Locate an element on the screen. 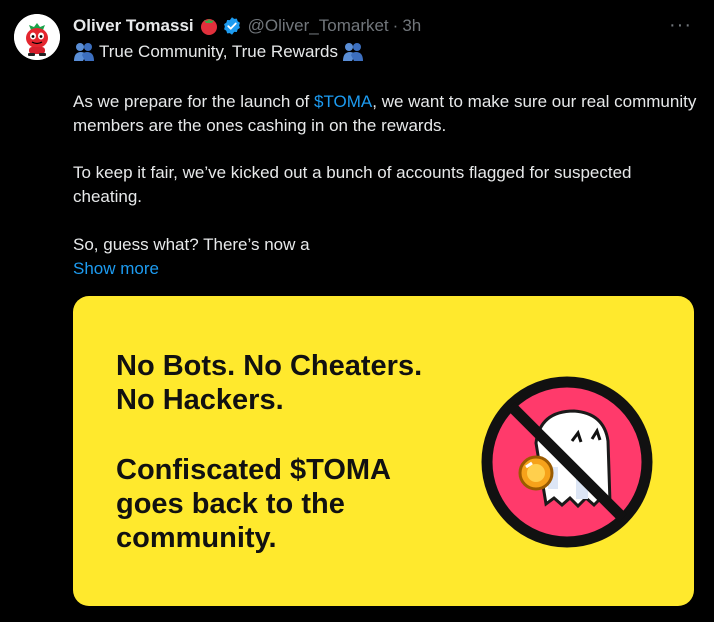  image-text-line: No Hackers. is located at coordinates (200, 400).